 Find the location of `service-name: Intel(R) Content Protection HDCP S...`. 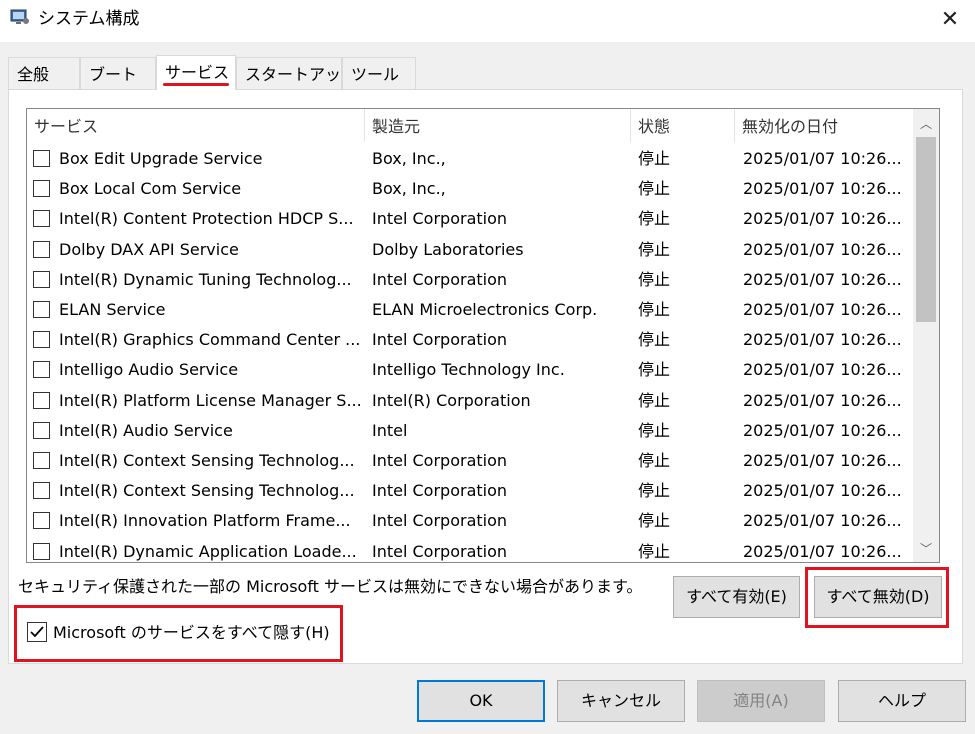

service-name: Intel(R) Content Protection HDCP S... is located at coordinates (206, 219).